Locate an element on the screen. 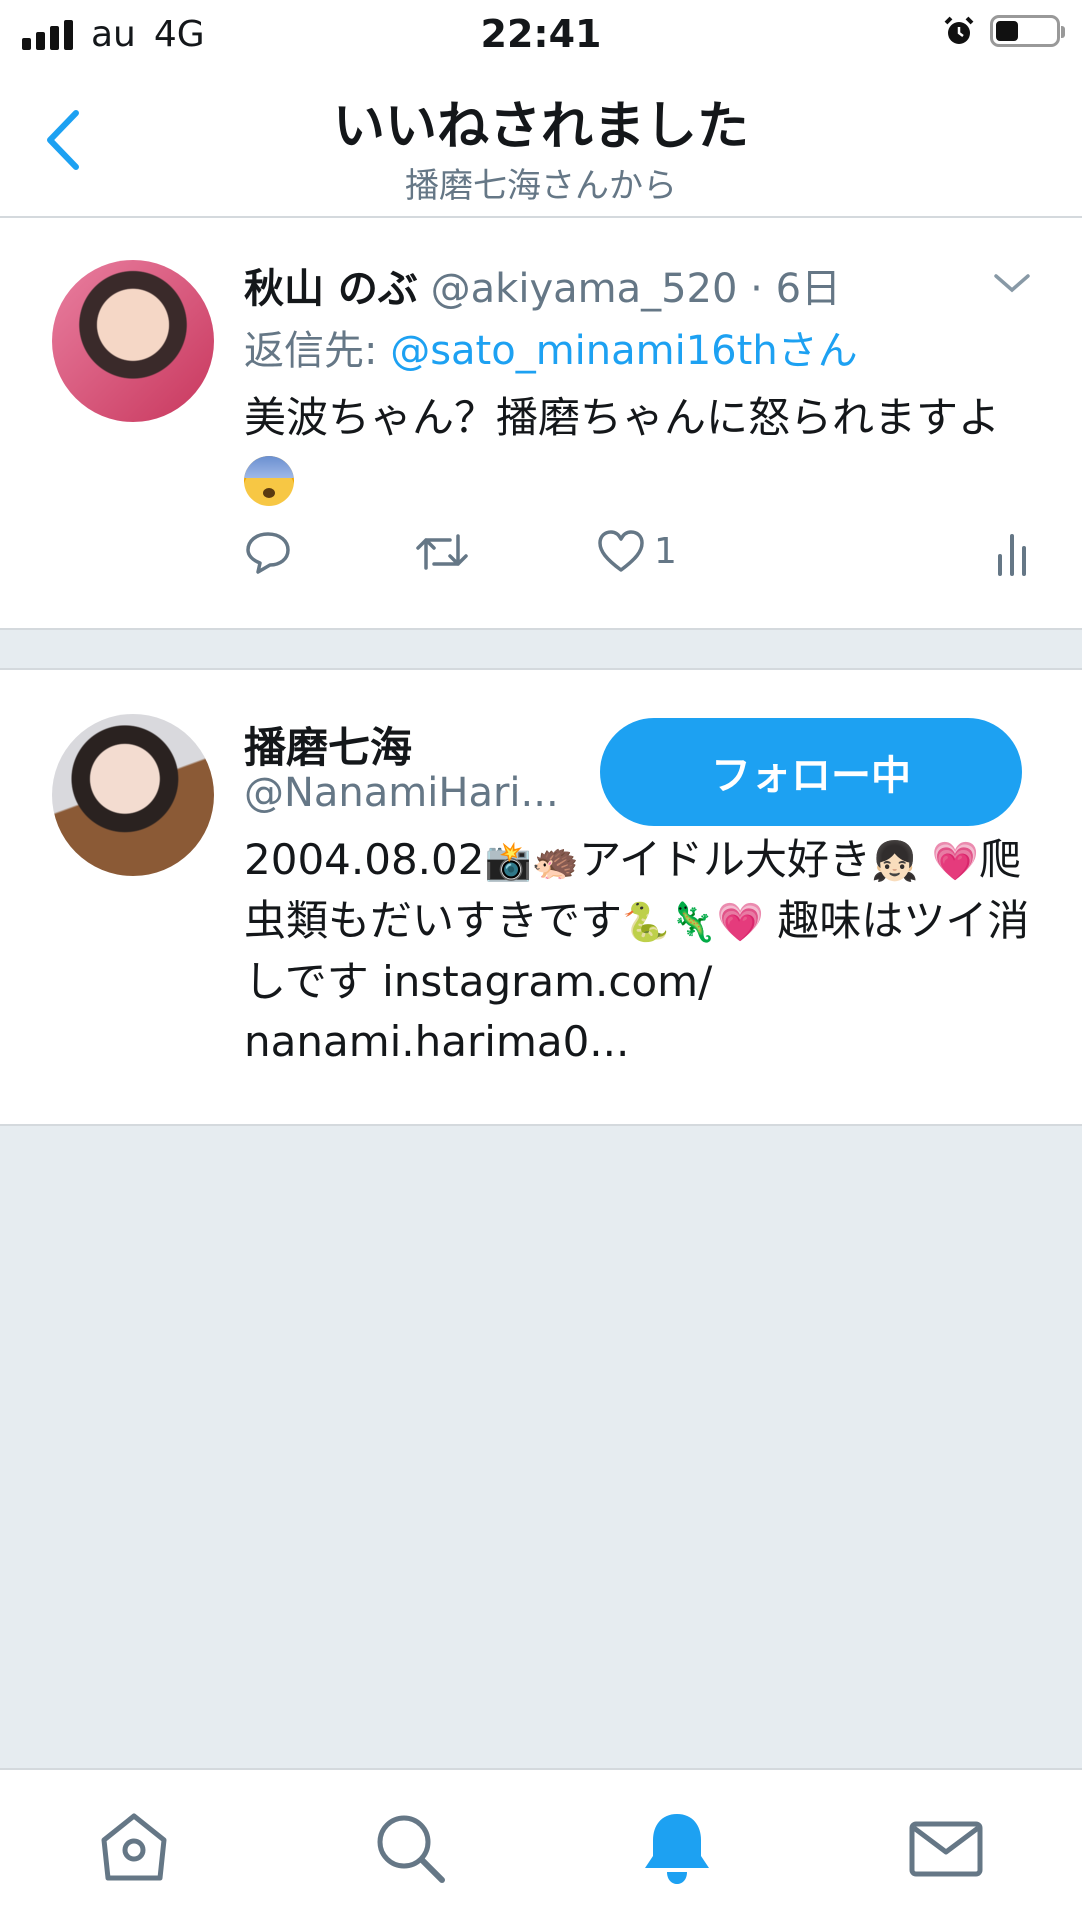  reply-target-link: @sato_minami16thさん is located at coordinates (623, 351).